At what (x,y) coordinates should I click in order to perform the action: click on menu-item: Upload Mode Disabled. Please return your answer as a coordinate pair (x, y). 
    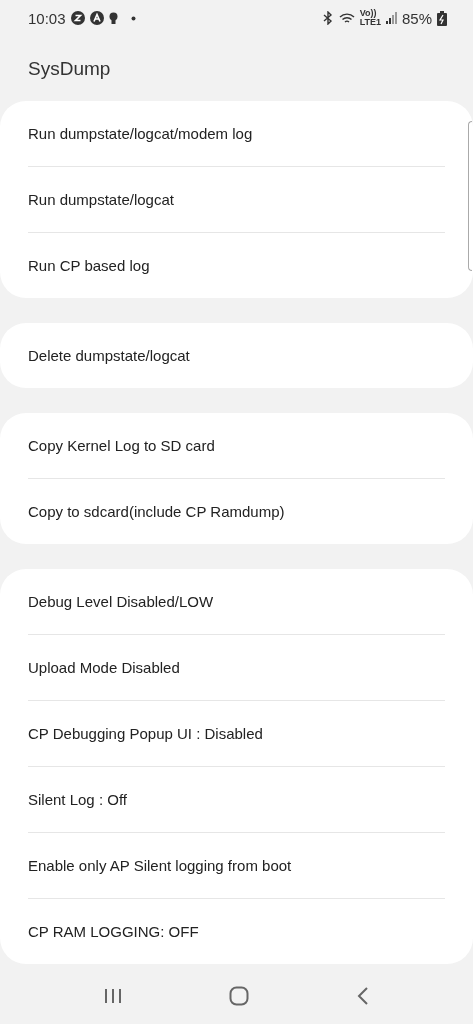
    Looking at the image, I should click on (236, 668).